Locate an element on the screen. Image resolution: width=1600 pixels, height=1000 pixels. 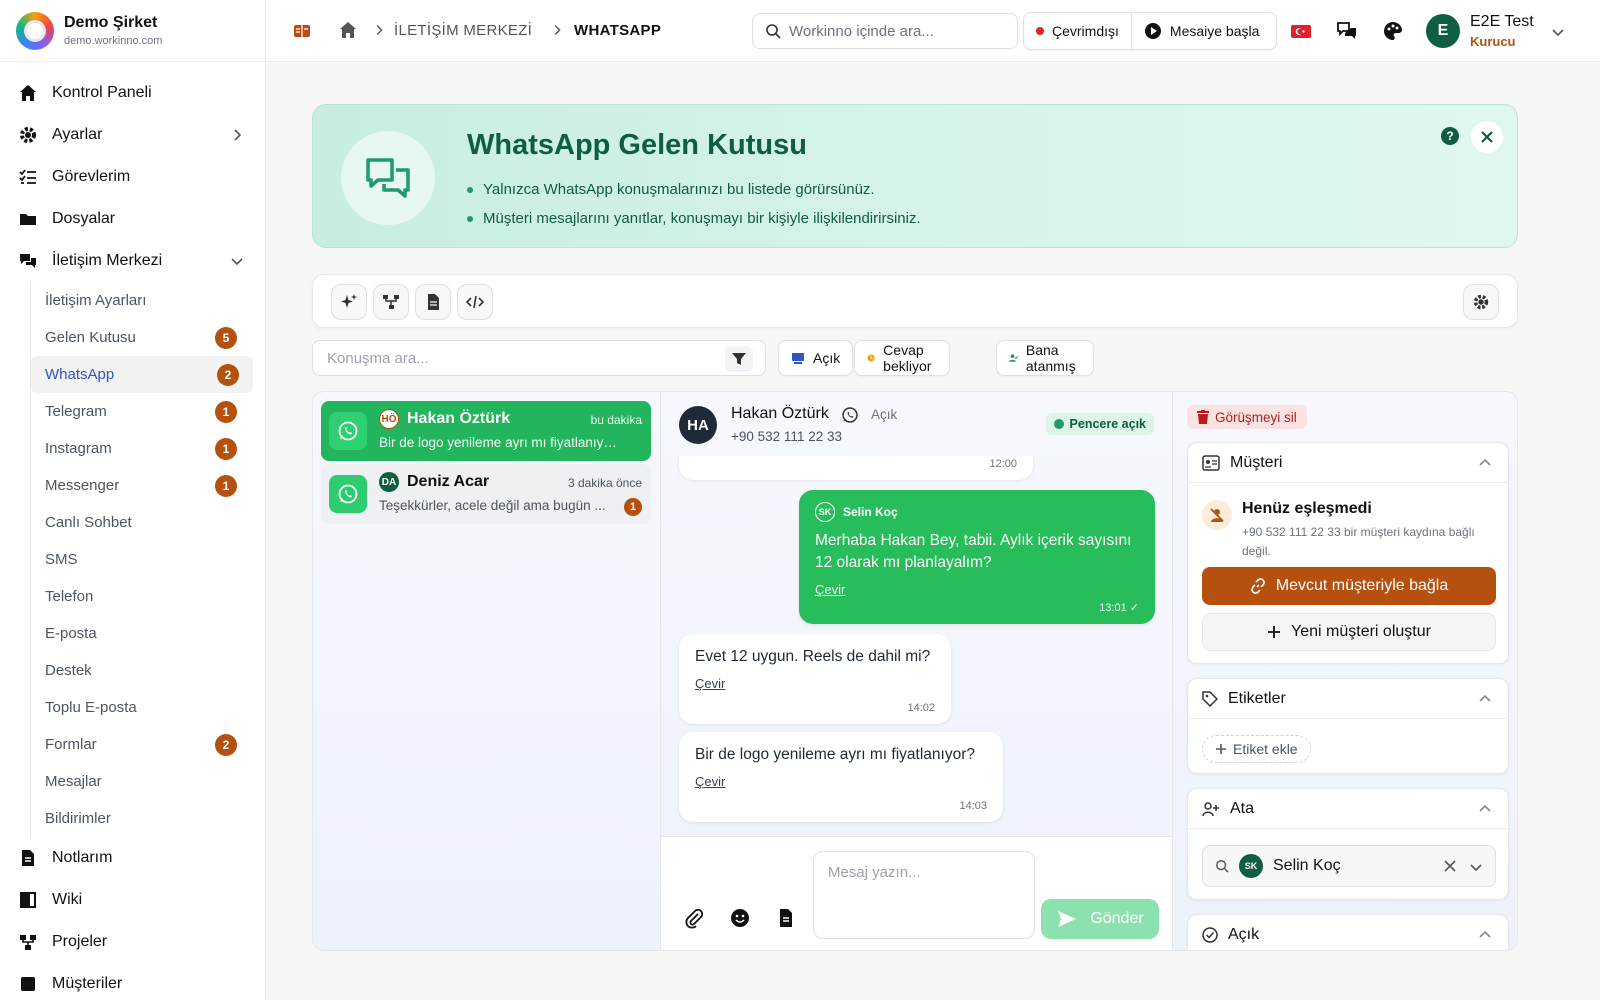
sidebar-item-tasks: Görevlerim is located at coordinates (132, 177).